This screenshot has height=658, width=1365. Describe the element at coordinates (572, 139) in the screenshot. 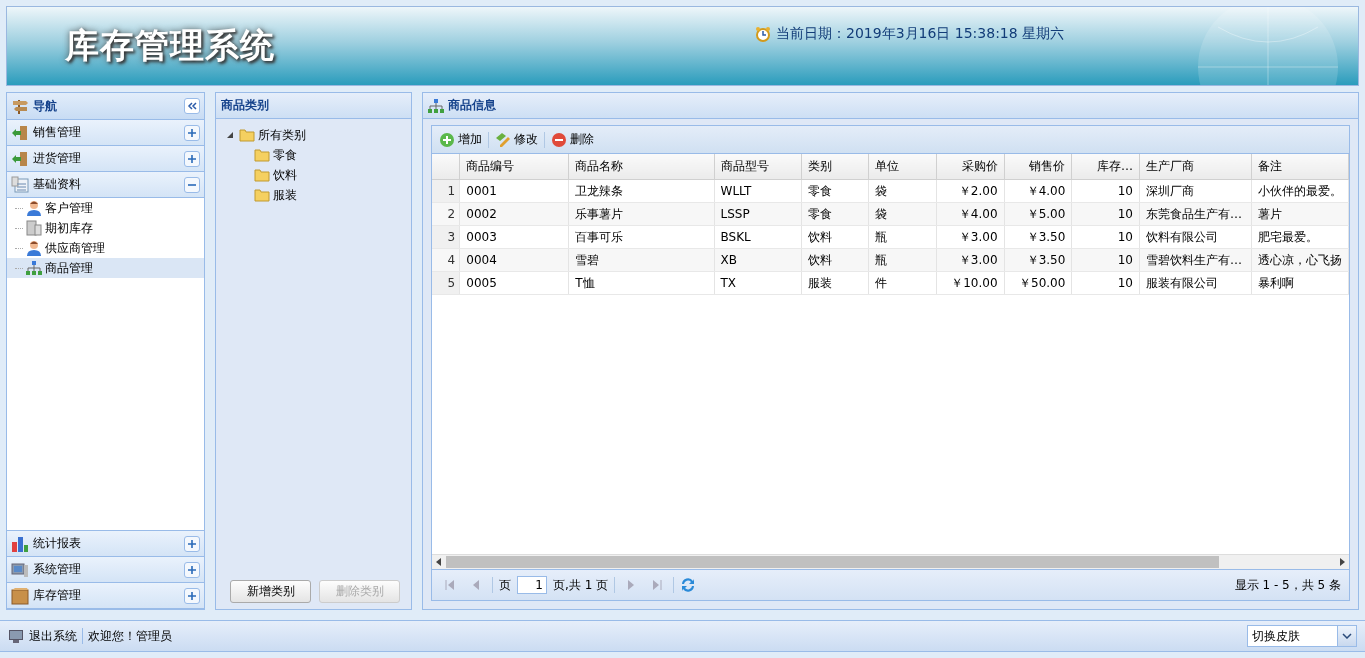

I see `delete-button: 删除` at that location.